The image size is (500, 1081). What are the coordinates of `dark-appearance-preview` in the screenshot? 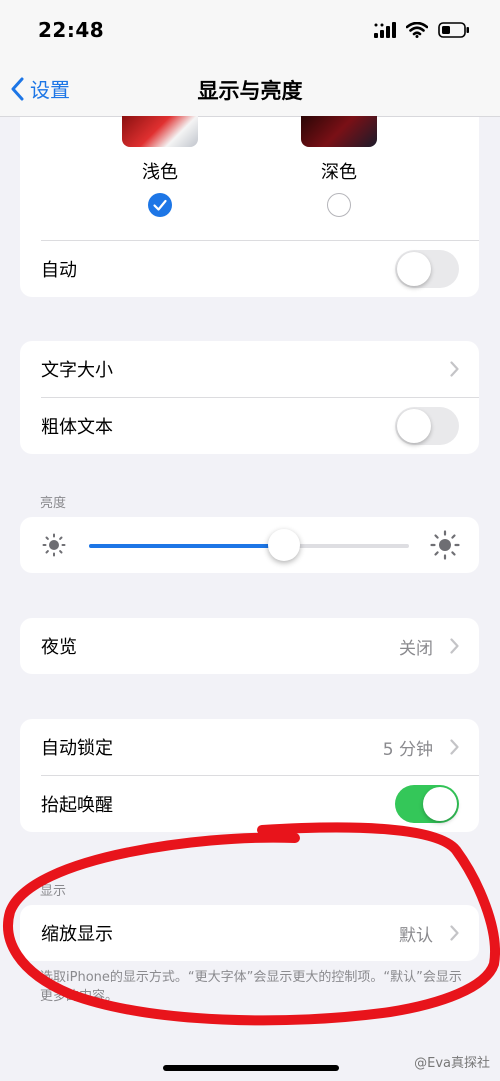 It's located at (339, 131).